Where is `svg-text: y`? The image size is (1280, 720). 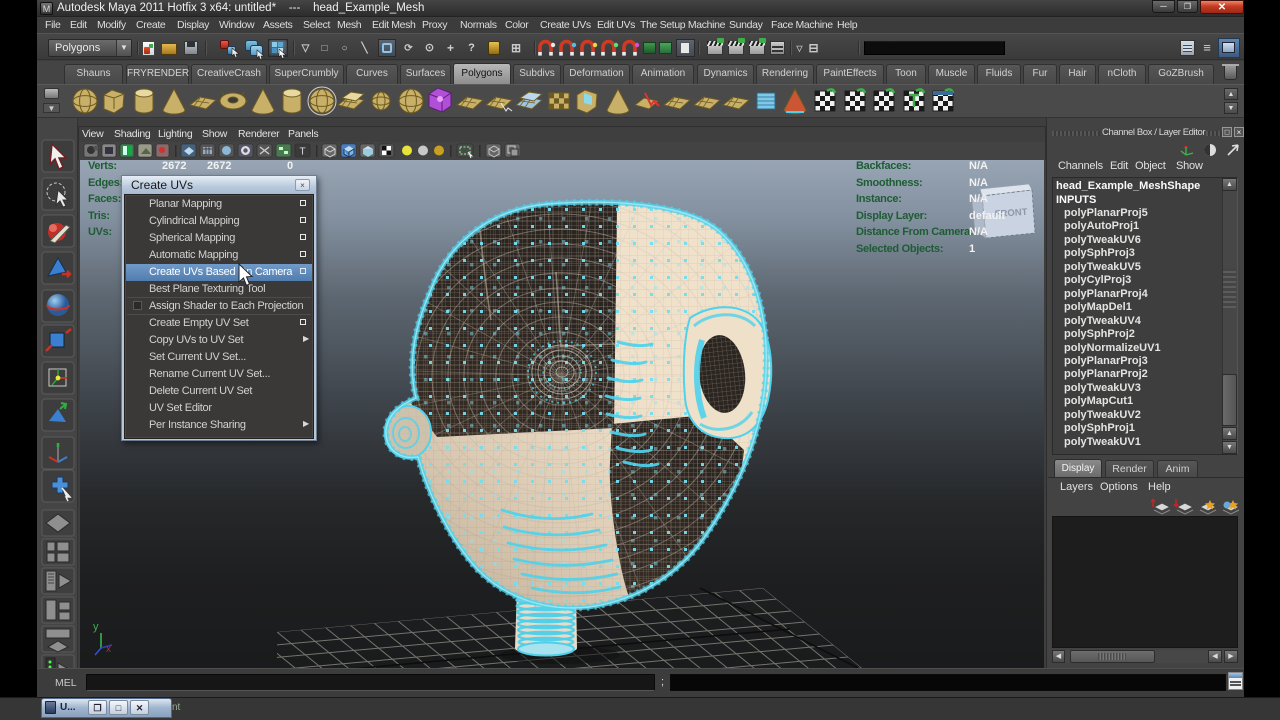
svg-text: y is located at coordinates (96, 627).